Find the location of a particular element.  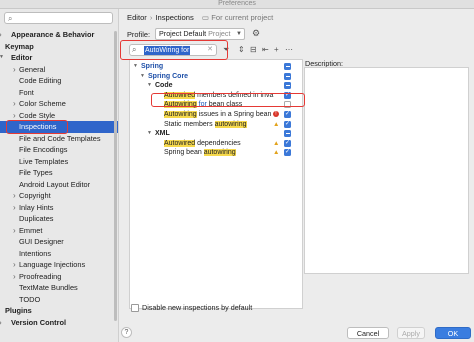

sidebar-item-label: Version Control is located at coordinates (39, 322).